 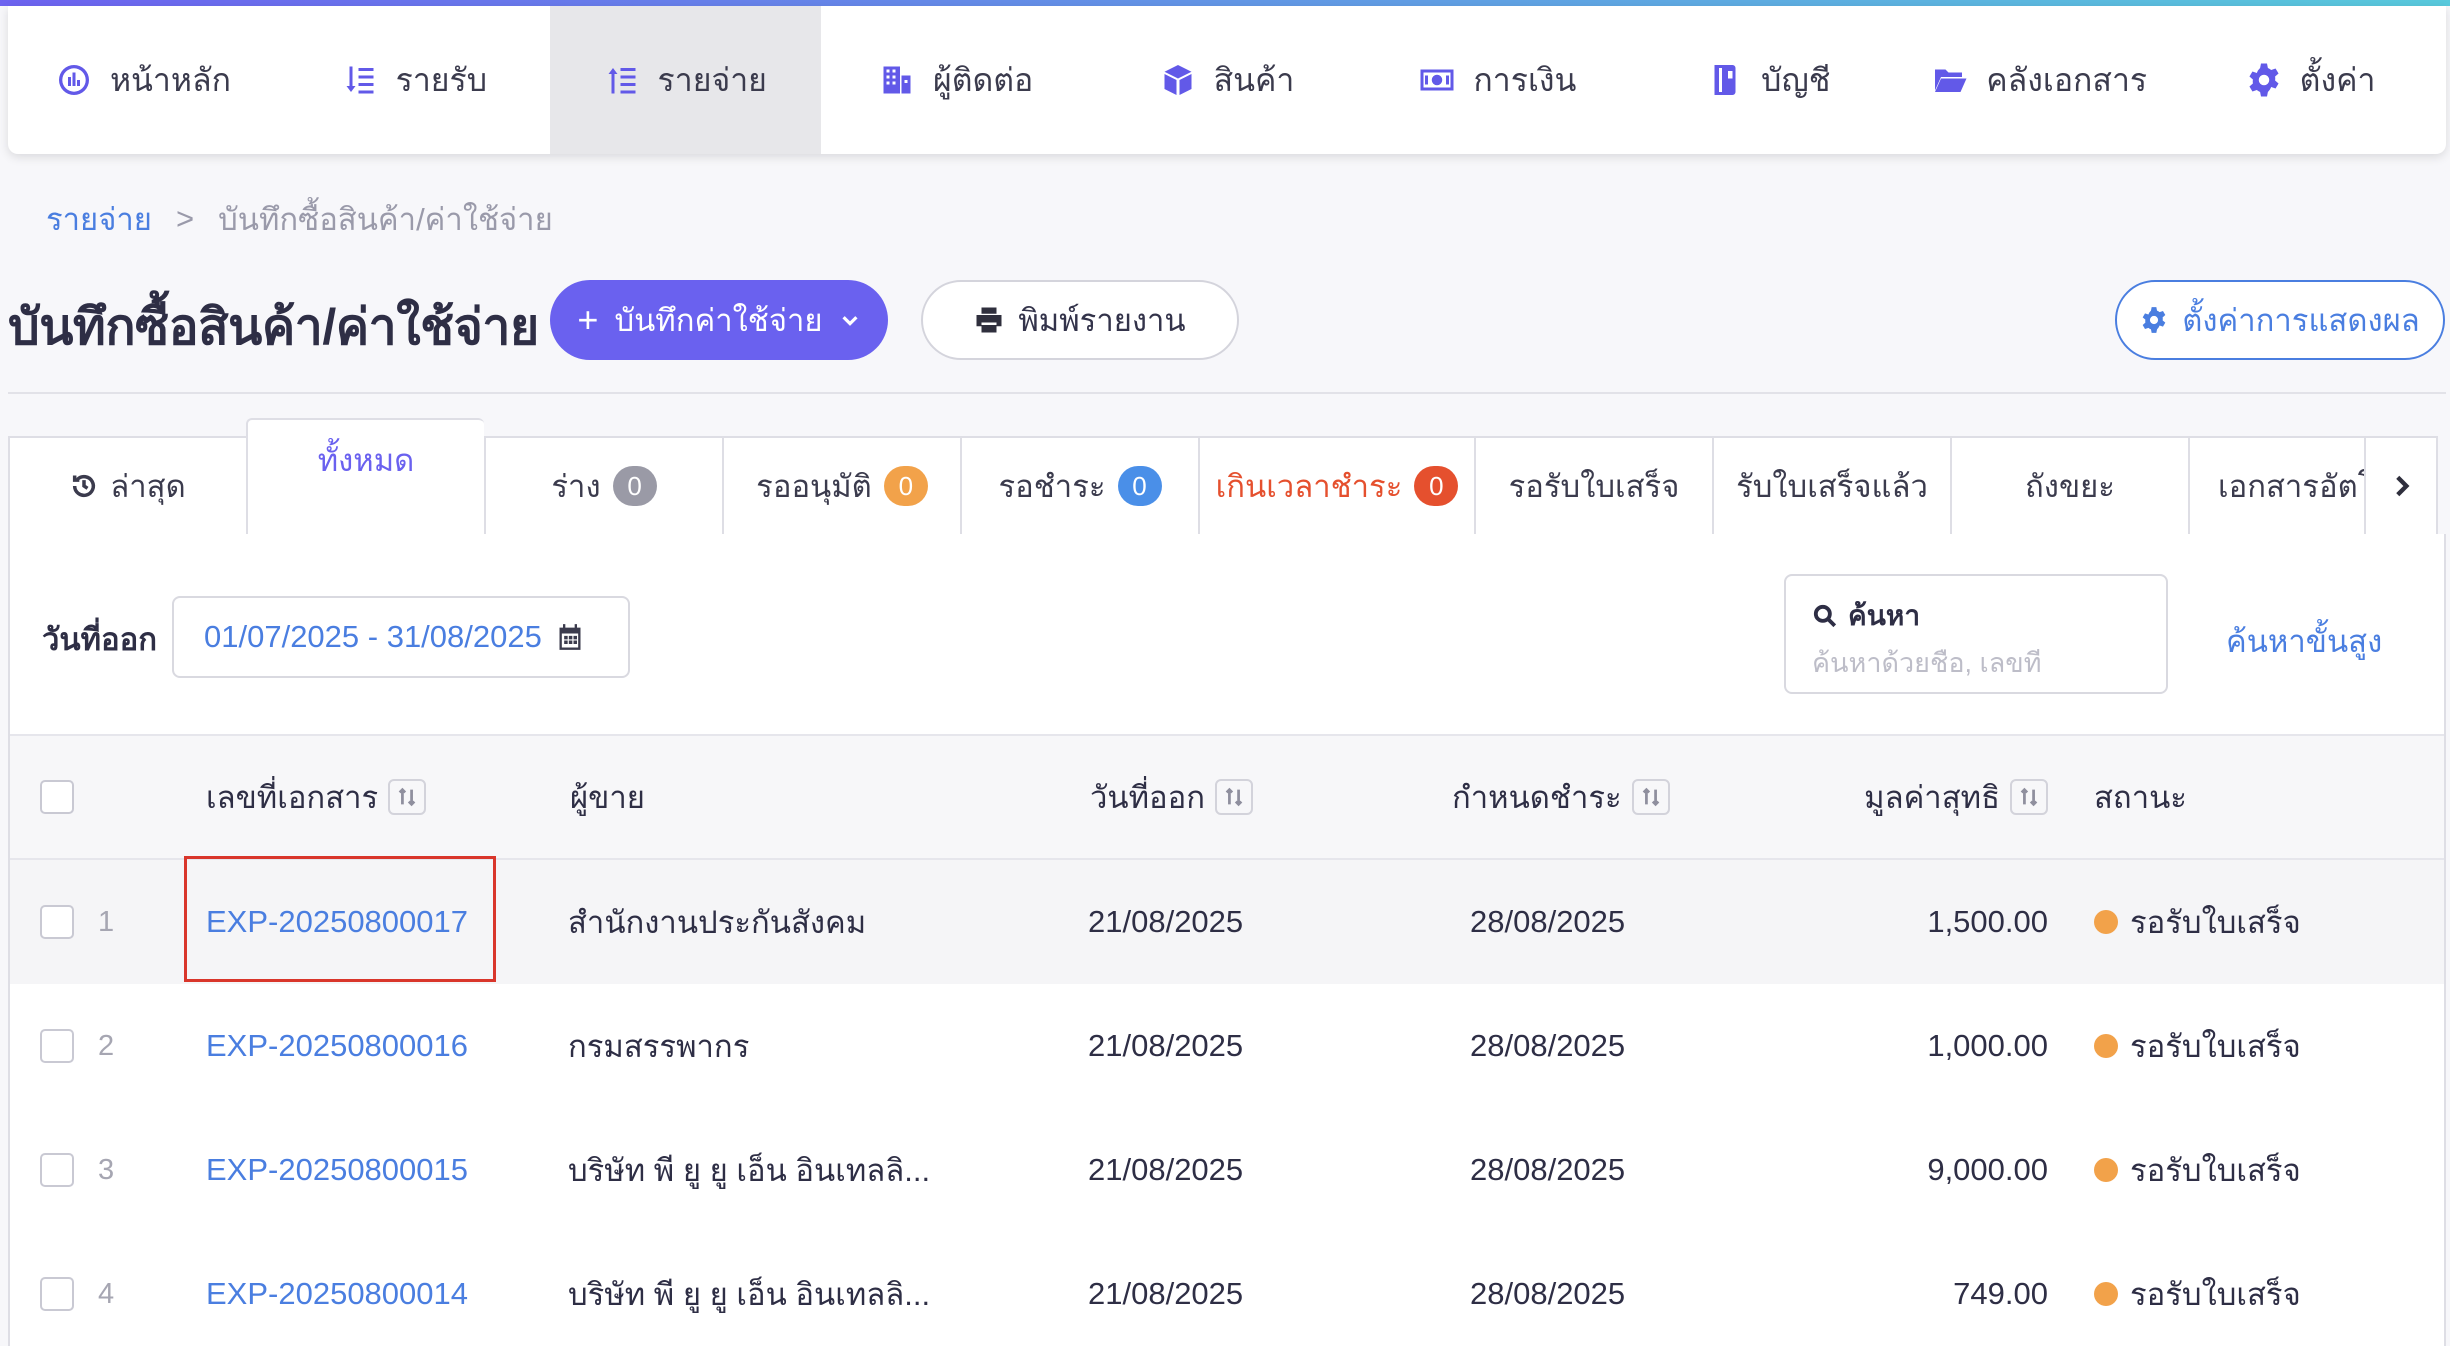 I want to click on search-icon, so click(x=1825, y=616).